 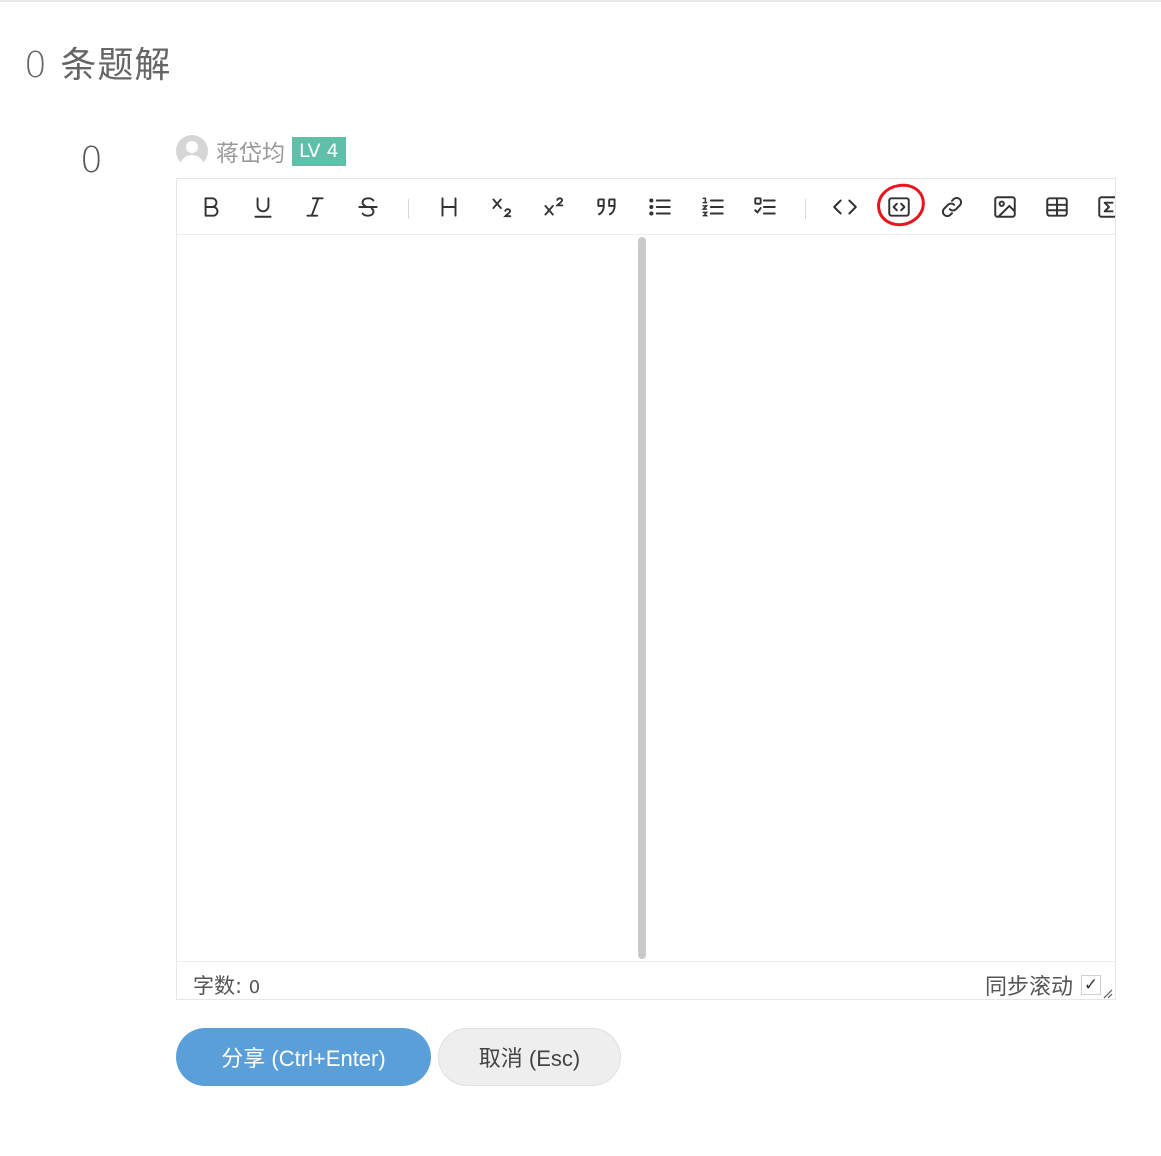 What do you see at coordinates (1028, 987) in the screenshot?
I see `sync-scroll-label: 同步滚动` at bounding box center [1028, 987].